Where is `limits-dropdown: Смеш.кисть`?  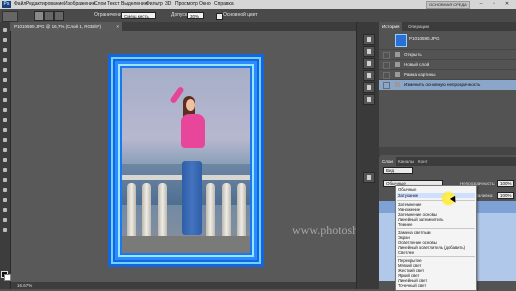
limits-dropdown: Смеш.кисть is located at coordinates (138, 15).